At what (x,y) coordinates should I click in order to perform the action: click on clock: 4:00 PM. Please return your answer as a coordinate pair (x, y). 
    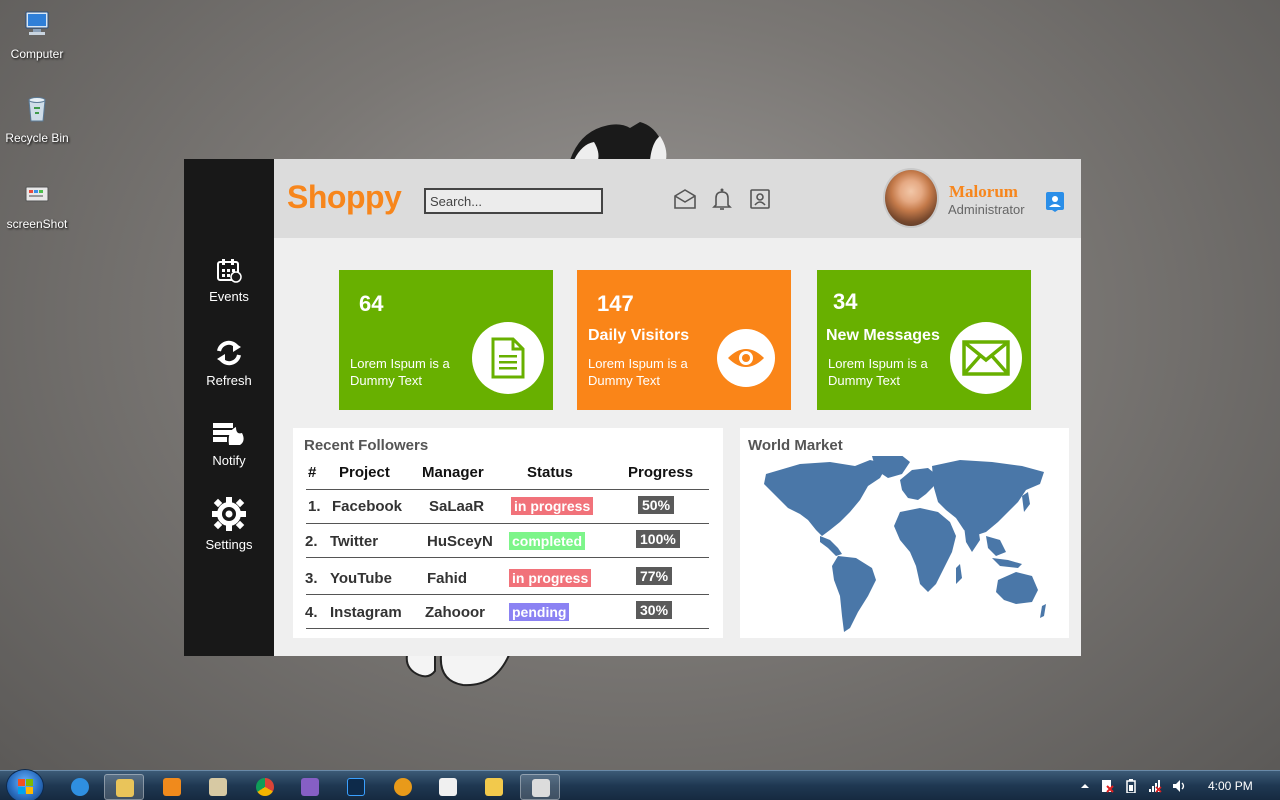
    Looking at the image, I should click on (1230, 786).